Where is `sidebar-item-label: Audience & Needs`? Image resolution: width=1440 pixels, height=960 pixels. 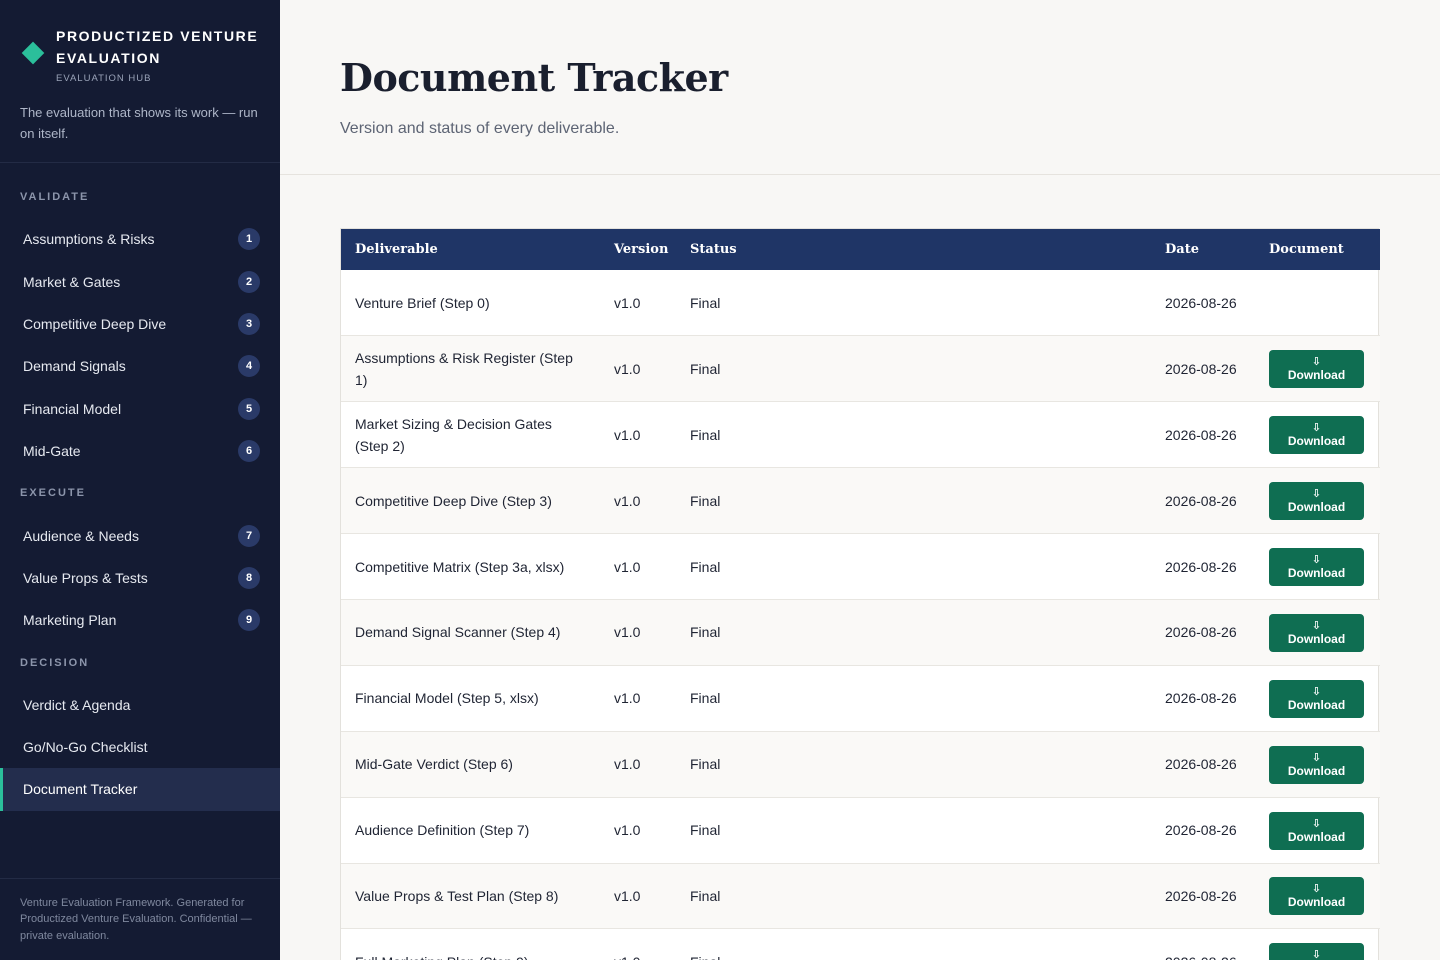 sidebar-item-label: Audience & Needs is located at coordinates (81, 535).